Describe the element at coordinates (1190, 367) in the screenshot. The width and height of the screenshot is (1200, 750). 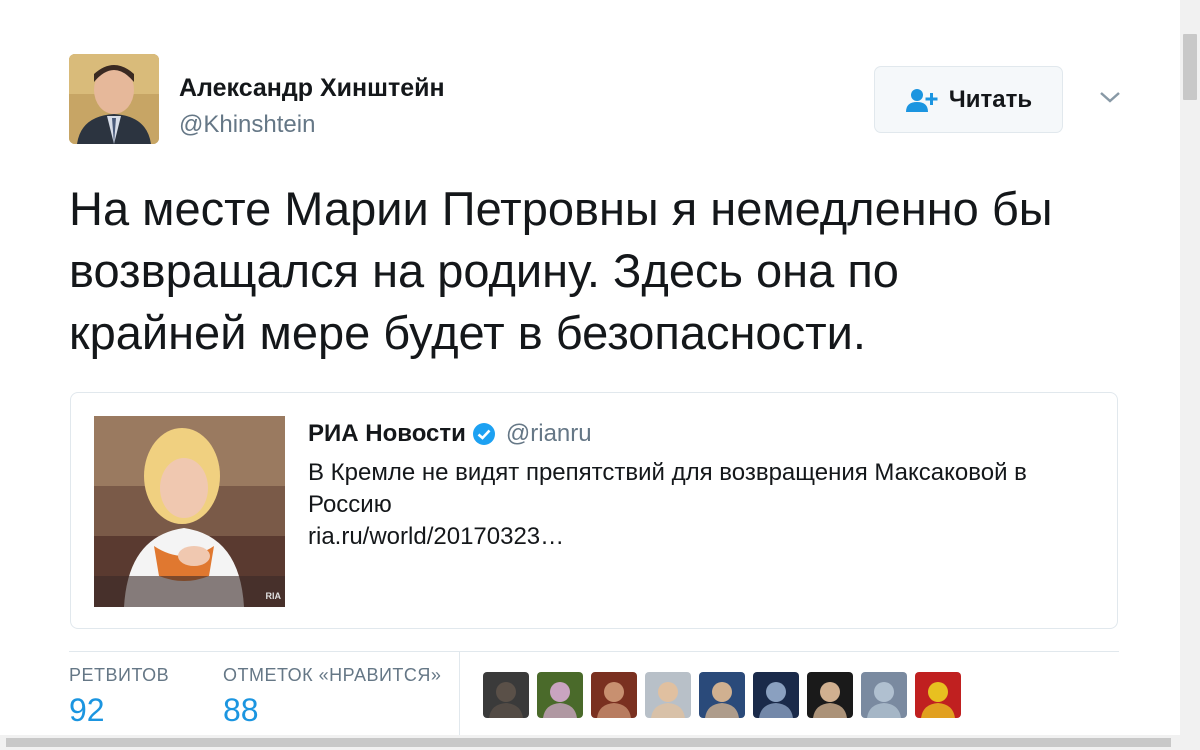
I see `vertical-scrollbar` at that location.